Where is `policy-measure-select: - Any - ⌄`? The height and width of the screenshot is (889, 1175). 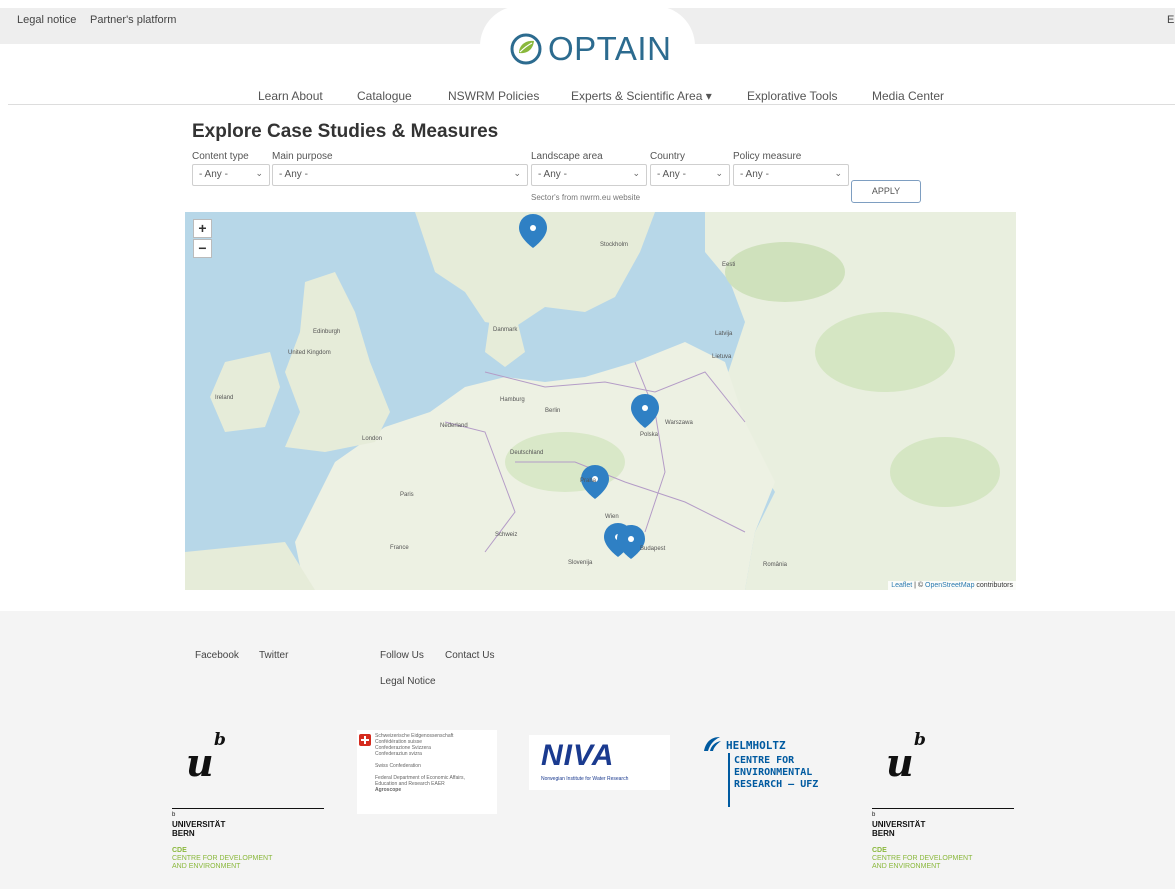
policy-measure-select: - Any - ⌄ is located at coordinates (791, 175).